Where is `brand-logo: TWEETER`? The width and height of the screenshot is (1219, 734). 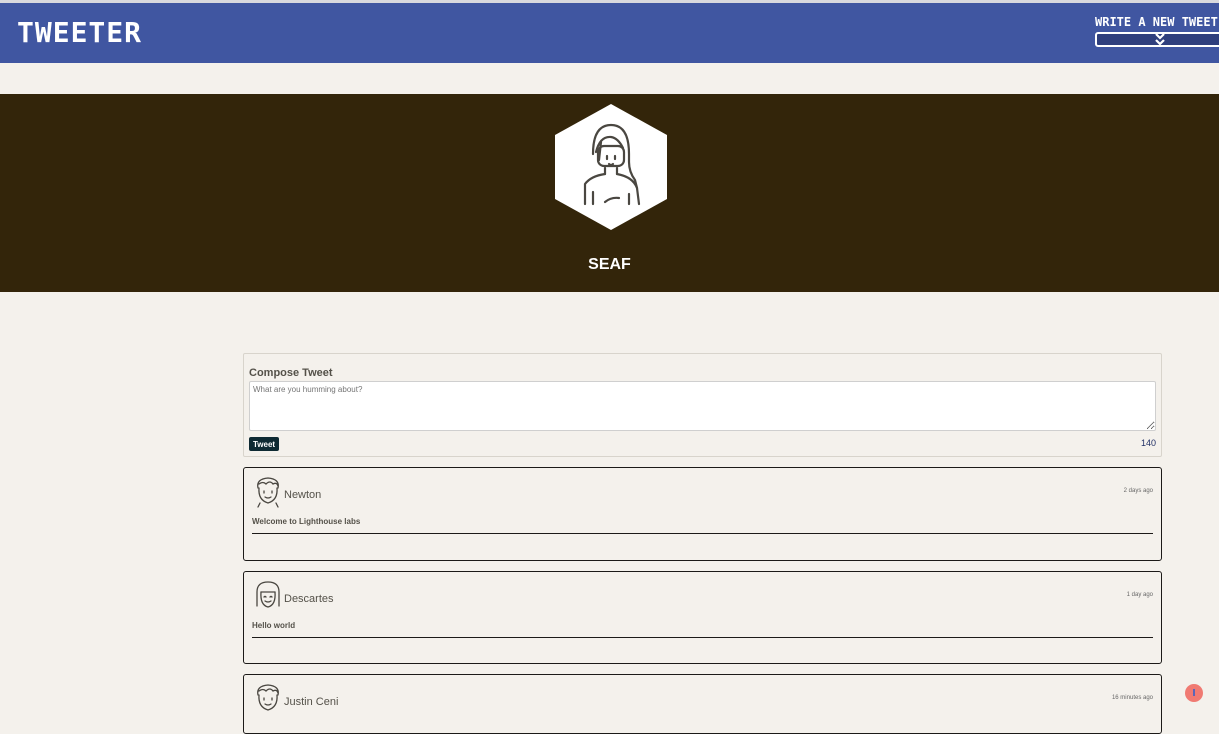
brand-logo: TWEETER is located at coordinates (80, 32).